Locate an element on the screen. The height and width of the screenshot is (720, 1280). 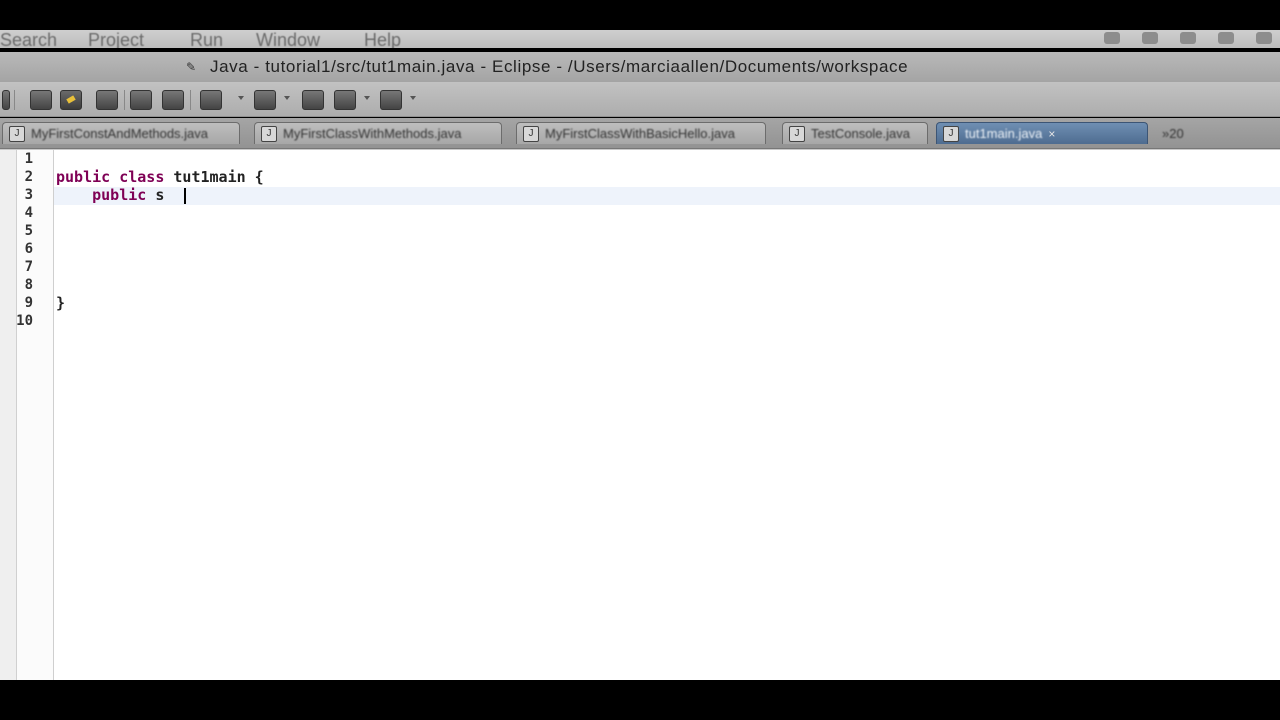
user-icon is located at coordinates (1226, 38).